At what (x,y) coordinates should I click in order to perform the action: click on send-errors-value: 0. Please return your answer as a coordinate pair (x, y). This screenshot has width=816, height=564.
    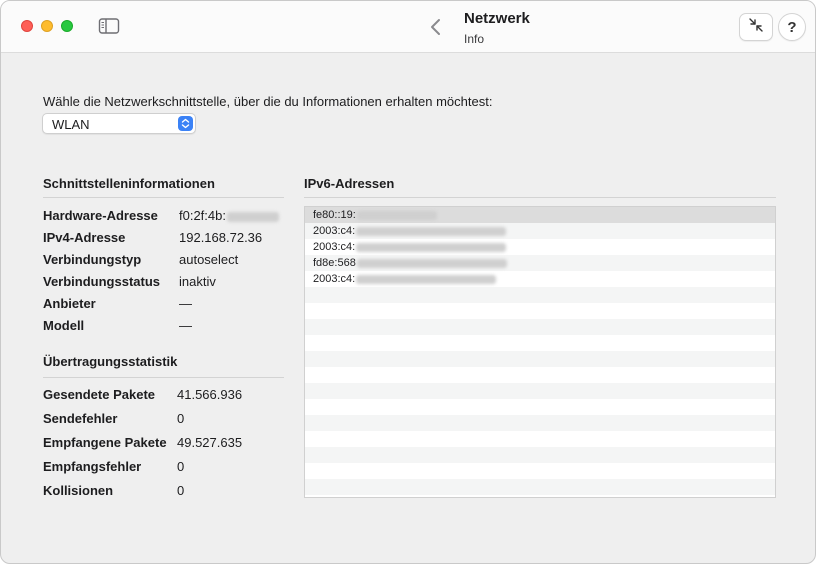
    Looking at the image, I should click on (181, 418).